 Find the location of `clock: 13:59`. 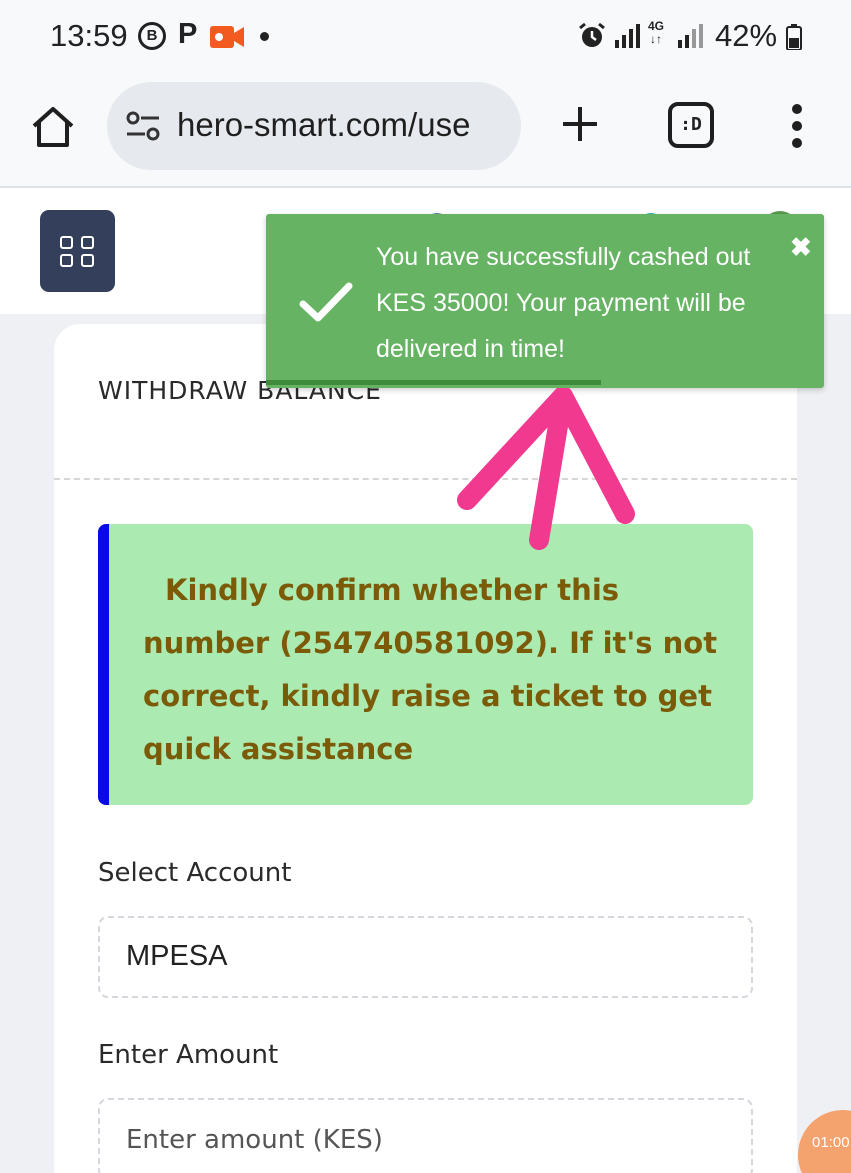

clock: 13:59 is located at coordinates (89, 35).